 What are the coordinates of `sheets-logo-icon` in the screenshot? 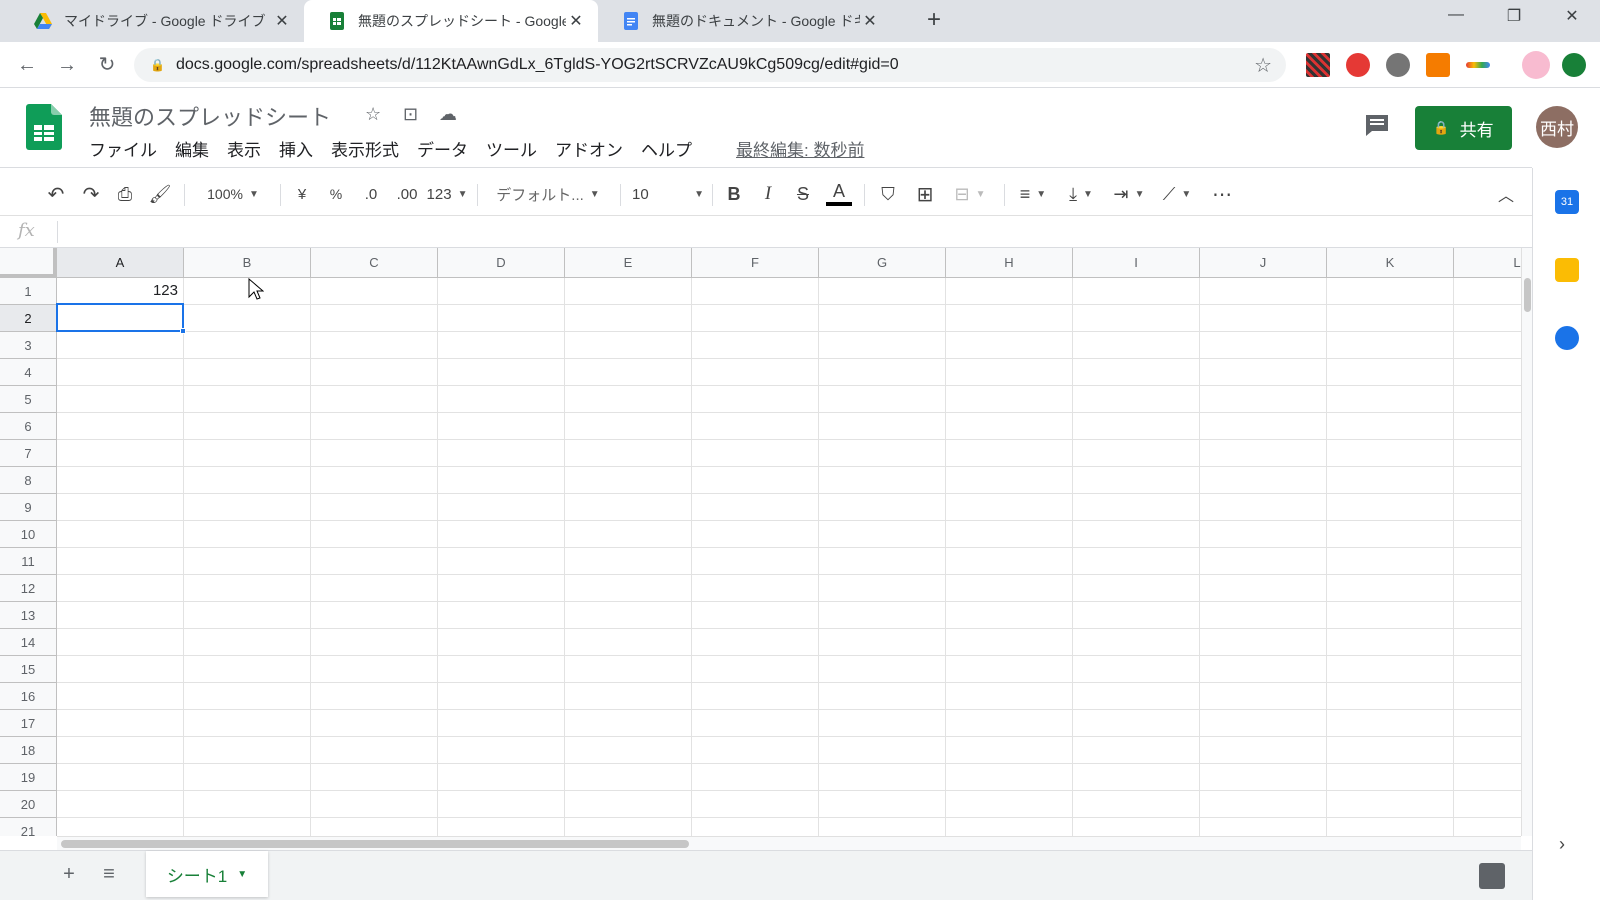 It's located at (44, 127).